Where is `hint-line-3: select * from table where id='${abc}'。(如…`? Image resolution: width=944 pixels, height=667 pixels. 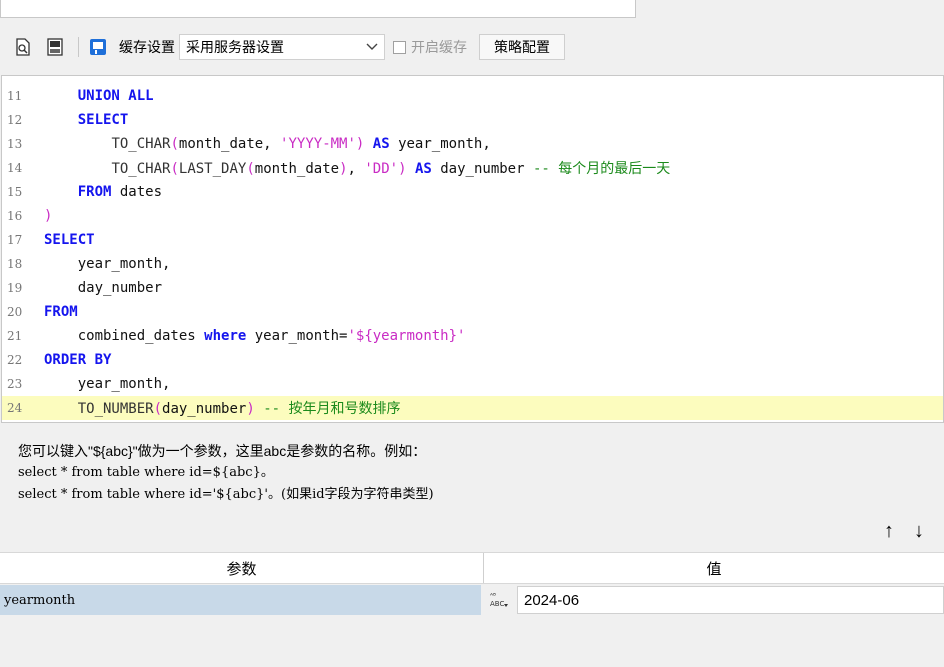
hint-line-3: select * from table where id='${abc}'。(如… is located at coordinates (226, 494).